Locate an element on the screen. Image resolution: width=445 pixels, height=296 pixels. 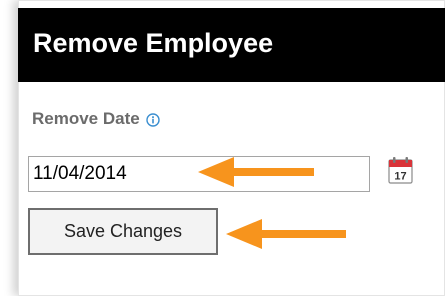
dialog-title: Remove Employee is located at coordinates (153, 43).